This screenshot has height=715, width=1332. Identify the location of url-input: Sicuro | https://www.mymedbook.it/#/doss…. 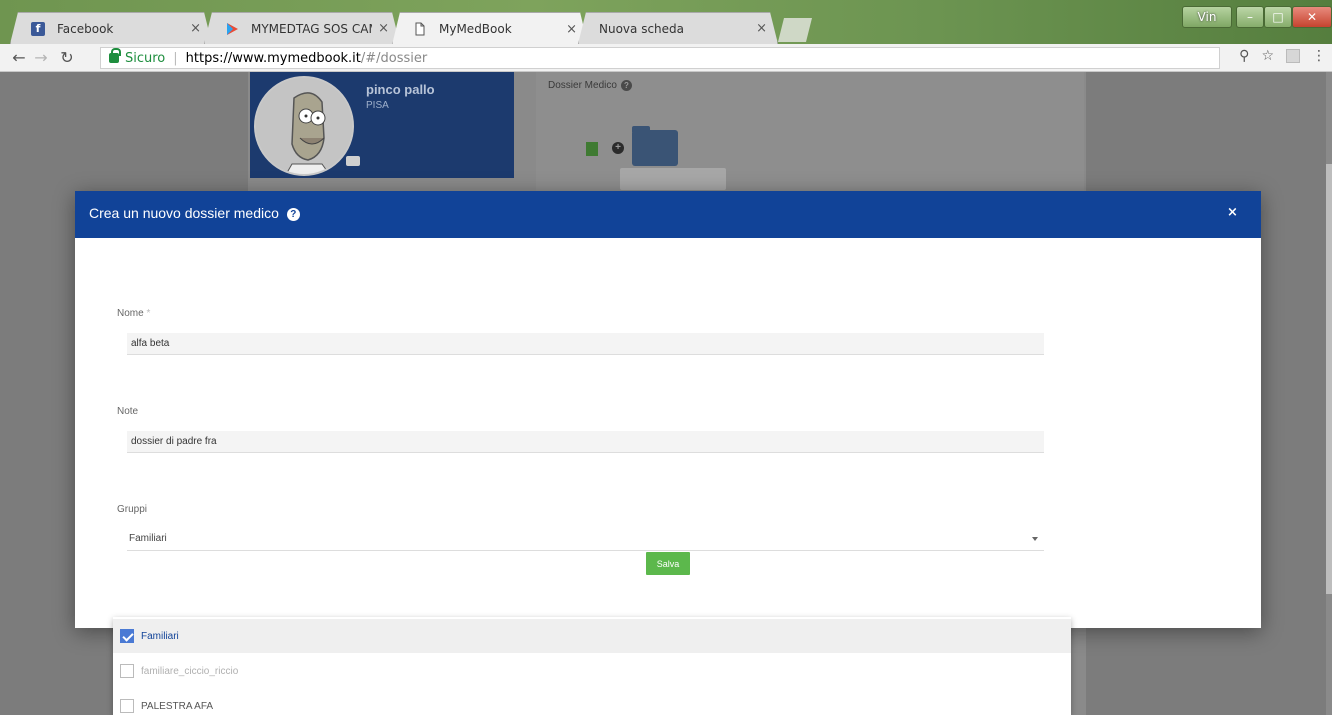
(660, 58).